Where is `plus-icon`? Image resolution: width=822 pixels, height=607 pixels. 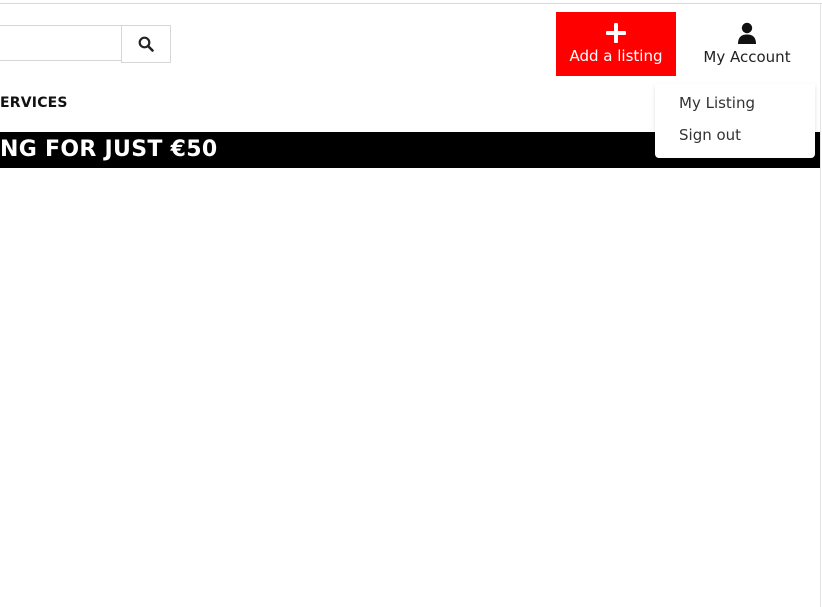 plus-icon is located at coordinates (616, 33).